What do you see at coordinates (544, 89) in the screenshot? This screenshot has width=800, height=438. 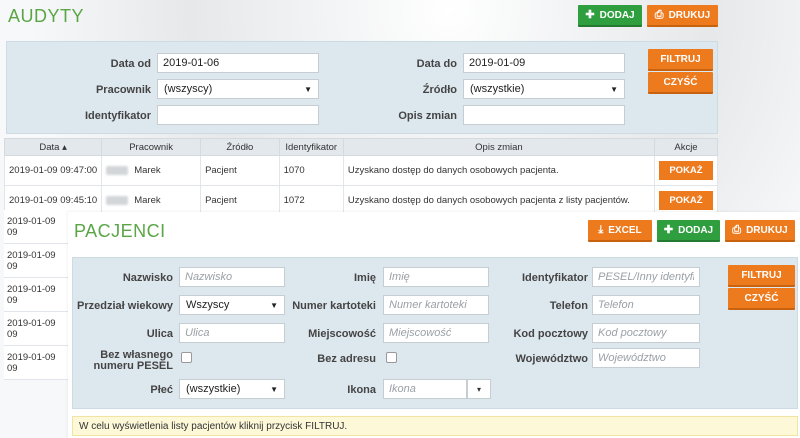 I see `source-select: (wszystkie) ▼` at bounding box center [544, 89].